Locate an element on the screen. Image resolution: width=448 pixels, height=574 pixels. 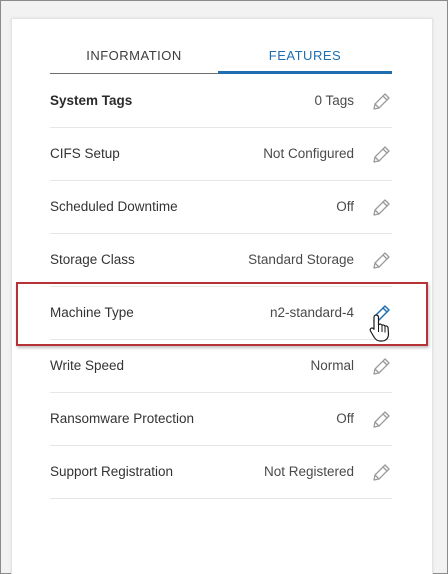
row-value: Standard Storage is located at coordinates (301, 259).